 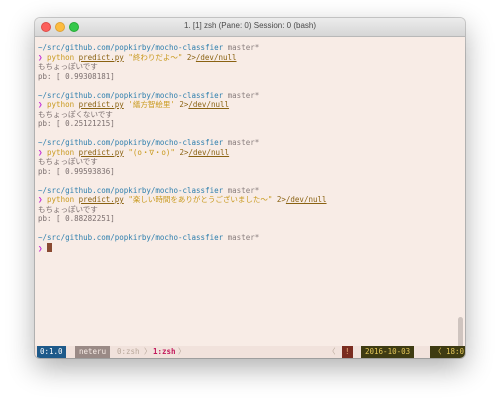 I want to click on output-line: pb: [ 0.99308181], so click(x=76, y=76).